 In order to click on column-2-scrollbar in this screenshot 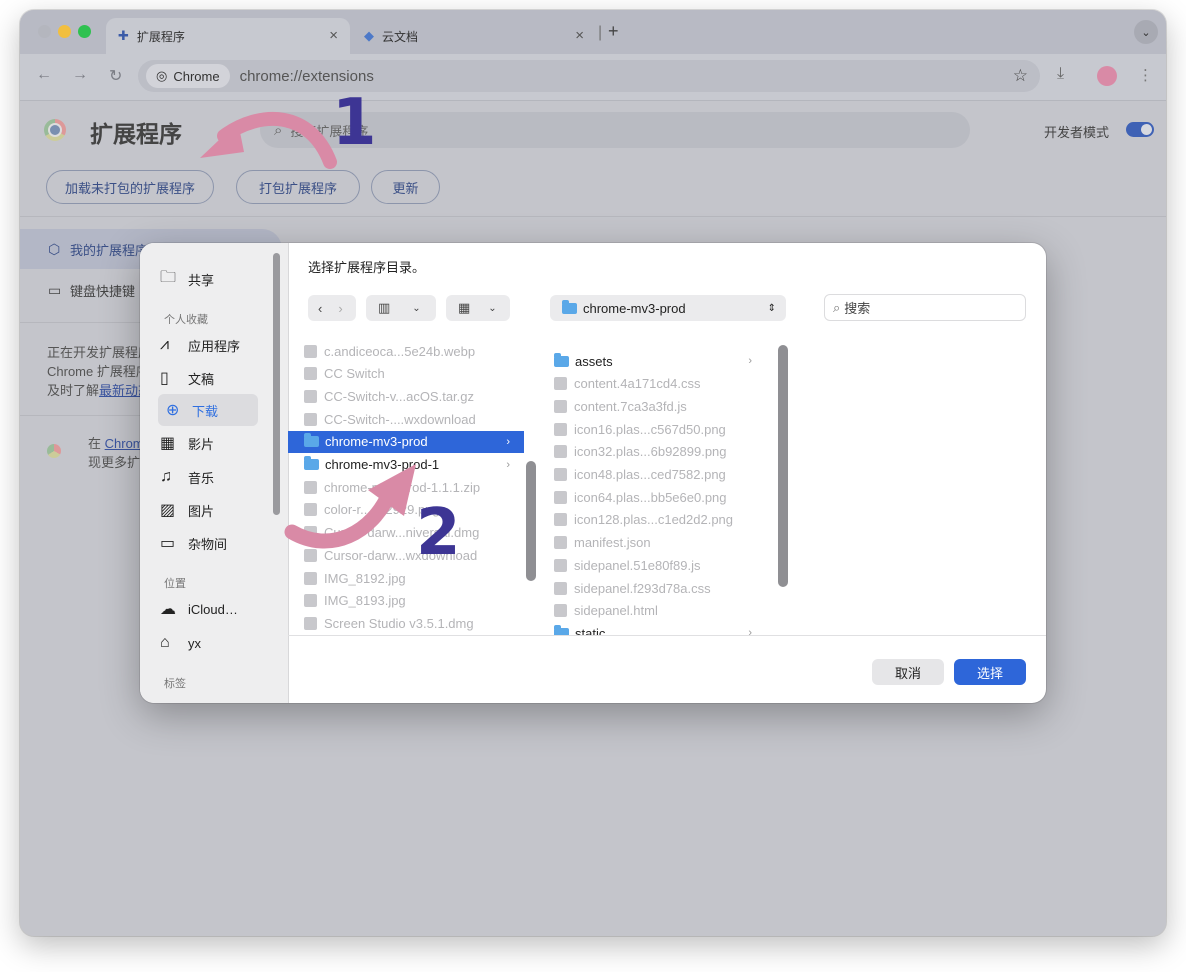, I will do `click(783, 466)`.